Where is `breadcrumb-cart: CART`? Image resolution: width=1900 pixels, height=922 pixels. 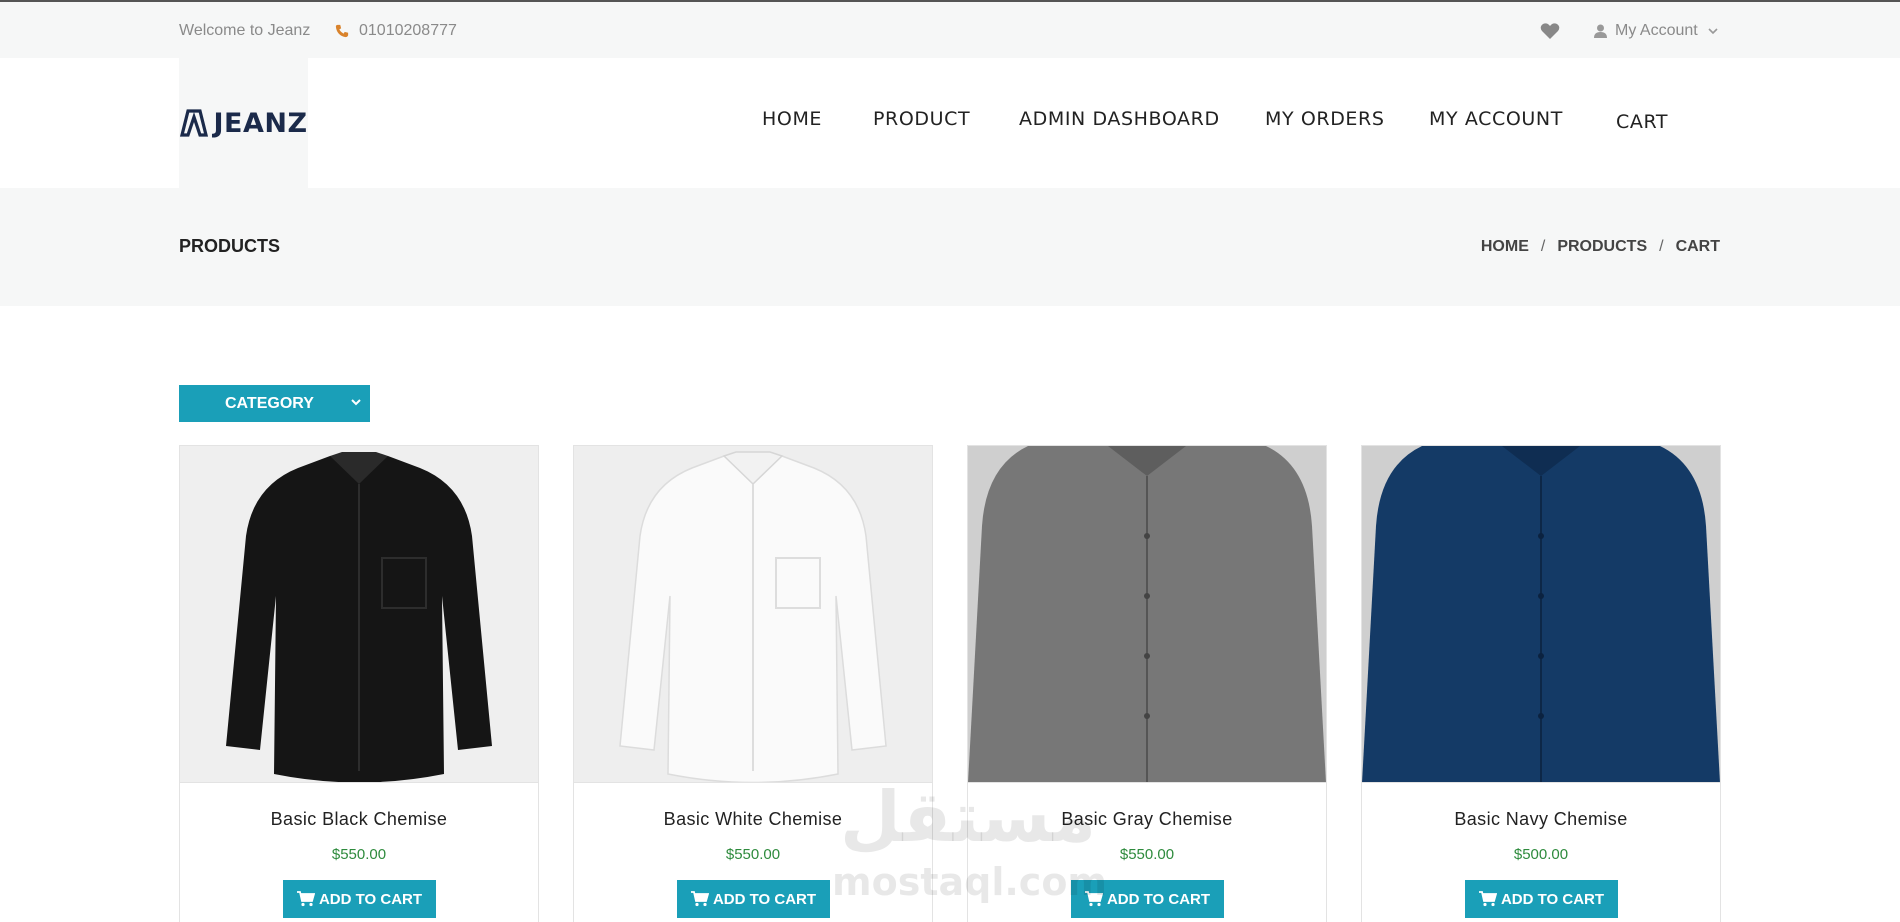 breadcrumb-cart: CART is located at coordinates (1697, 246).